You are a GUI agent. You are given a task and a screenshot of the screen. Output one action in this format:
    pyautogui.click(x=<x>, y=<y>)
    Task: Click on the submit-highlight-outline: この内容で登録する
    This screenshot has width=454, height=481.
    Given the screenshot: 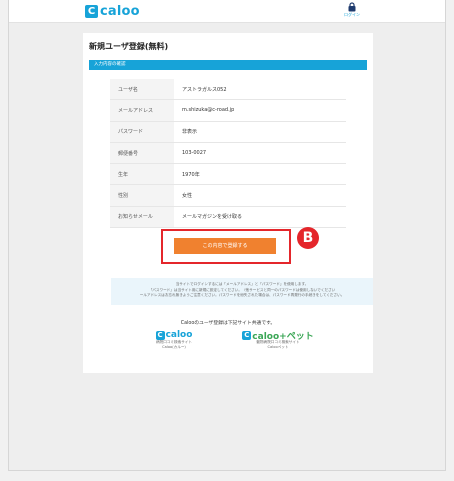 What is the action you would take?
    pyautogui.click(x=226, y=246)
    